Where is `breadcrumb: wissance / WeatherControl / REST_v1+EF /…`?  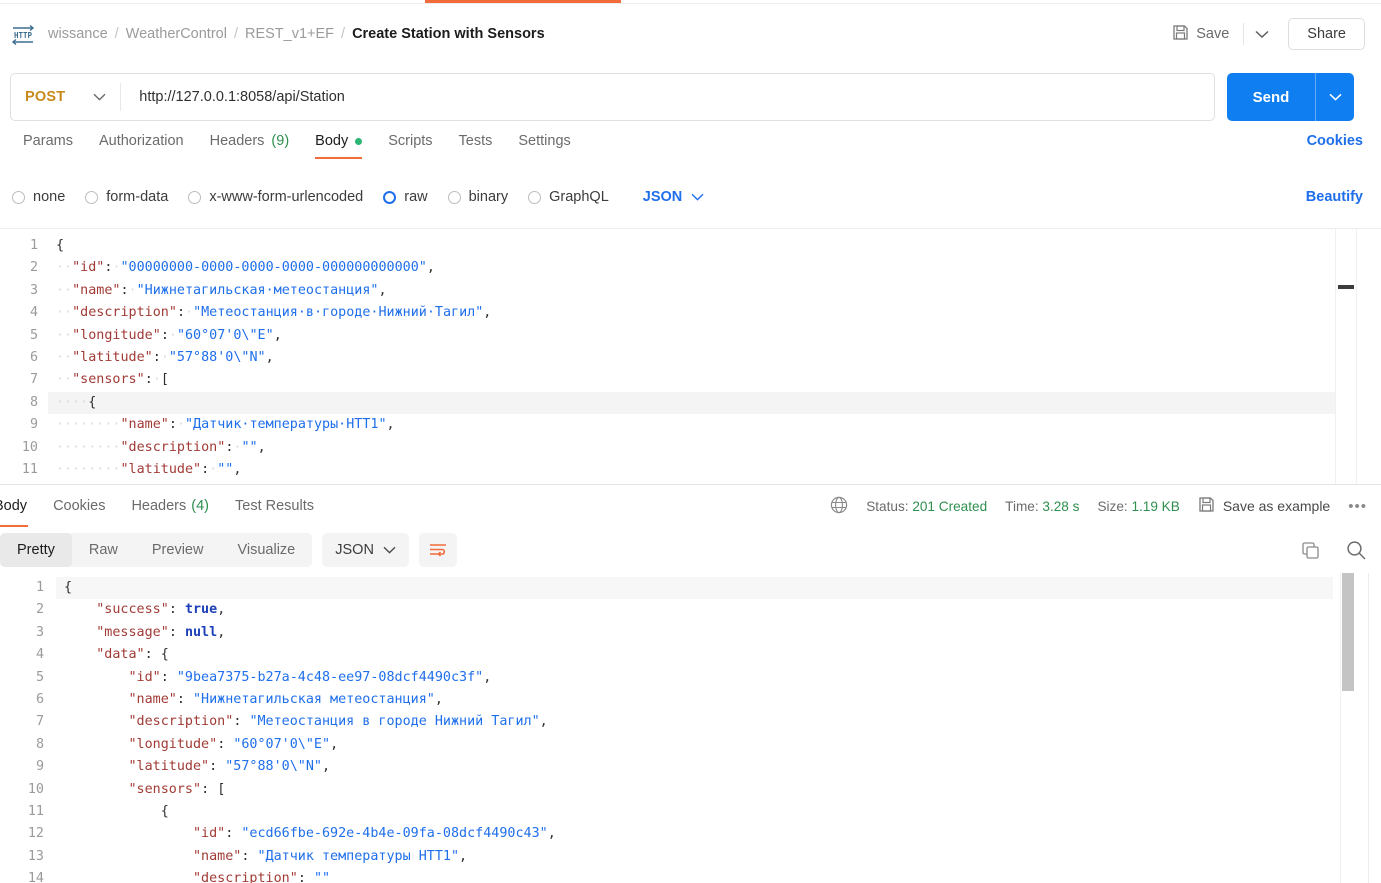
breadcrumb: wissance / WeatherControl / REST_v1+EF /… is located at coordinates (296, 34).